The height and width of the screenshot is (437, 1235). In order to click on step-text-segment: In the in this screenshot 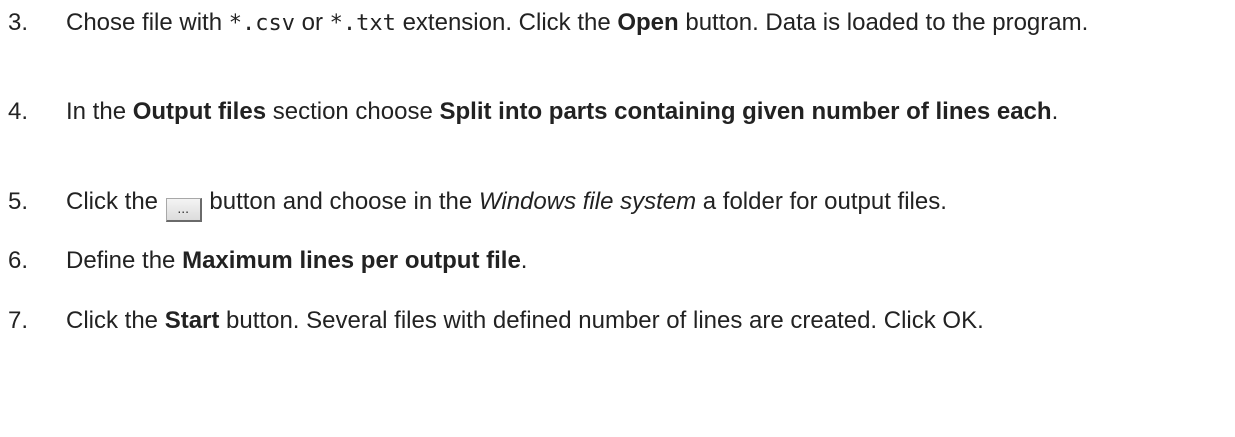, I will do `click(99, 111)`.